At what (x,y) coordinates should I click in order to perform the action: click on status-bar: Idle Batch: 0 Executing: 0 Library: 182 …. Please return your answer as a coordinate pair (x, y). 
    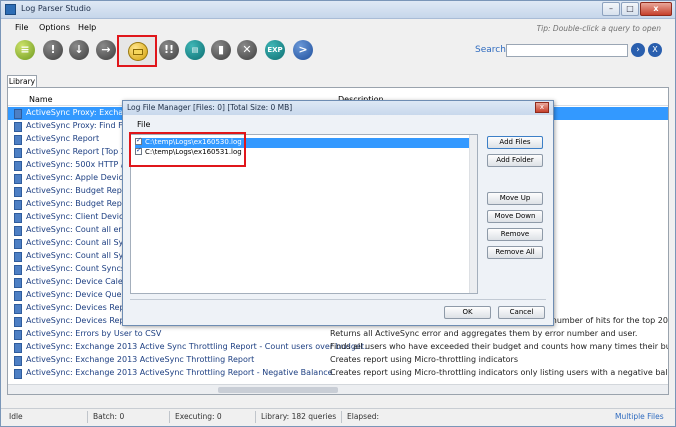
    Looking at the image, I should click on (338, 417).